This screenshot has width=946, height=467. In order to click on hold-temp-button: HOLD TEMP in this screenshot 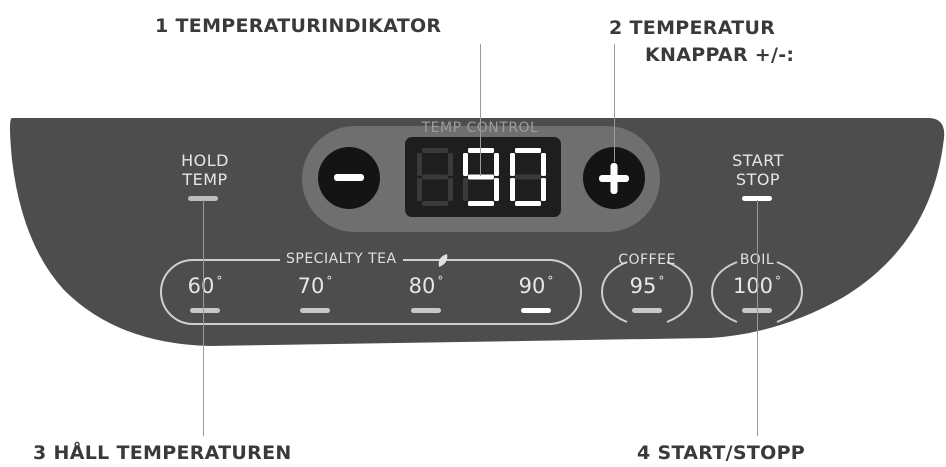, I will do `click(205, 170)`.